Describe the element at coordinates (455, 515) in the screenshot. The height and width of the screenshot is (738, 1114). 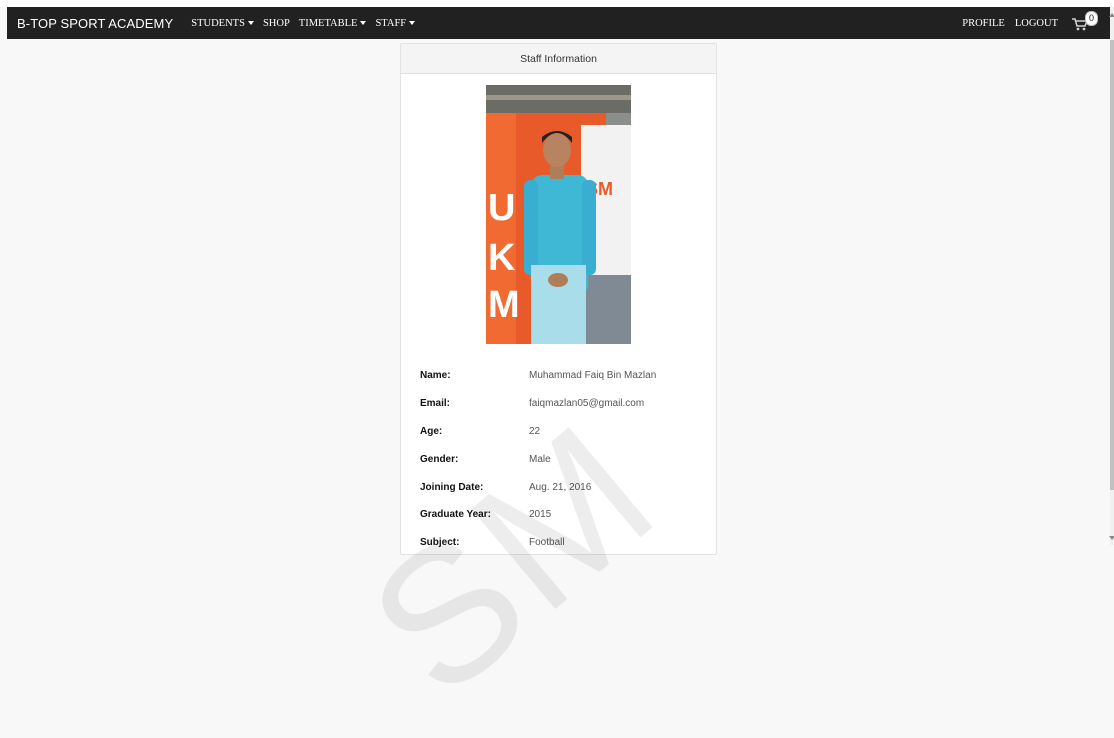
I see `graduate-year-label: Graduate Year:` at that location.